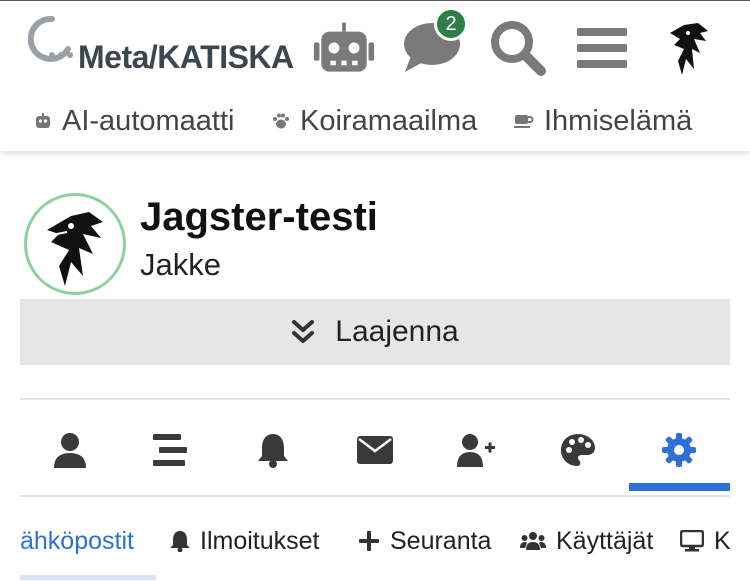 Image resolution: width=750 pixels, height=581 pixels. I want to click on logo-icon, so click(50, 38).